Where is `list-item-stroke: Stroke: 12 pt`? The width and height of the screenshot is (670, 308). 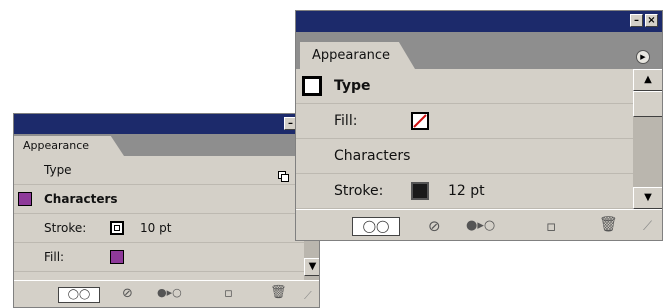
list-item-stroke: Stroke: 12 pt is located at coordinates (464, 191).